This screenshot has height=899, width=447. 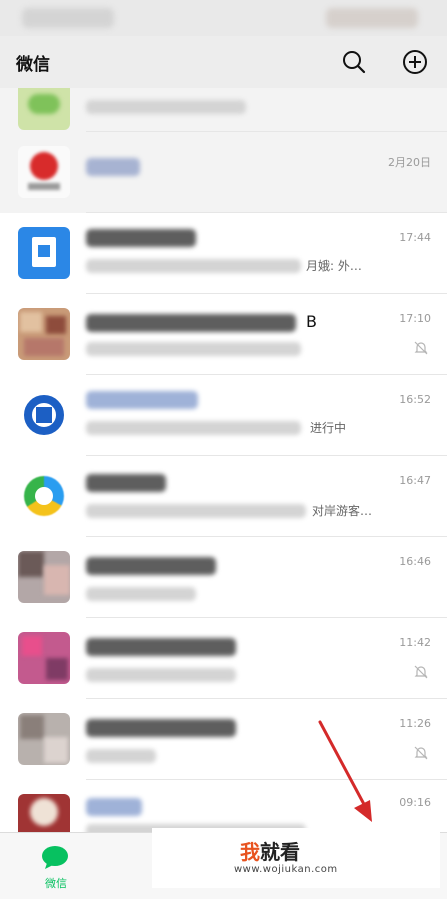 I want to click on tab-chats: 微信, so click(x=56, y=868).